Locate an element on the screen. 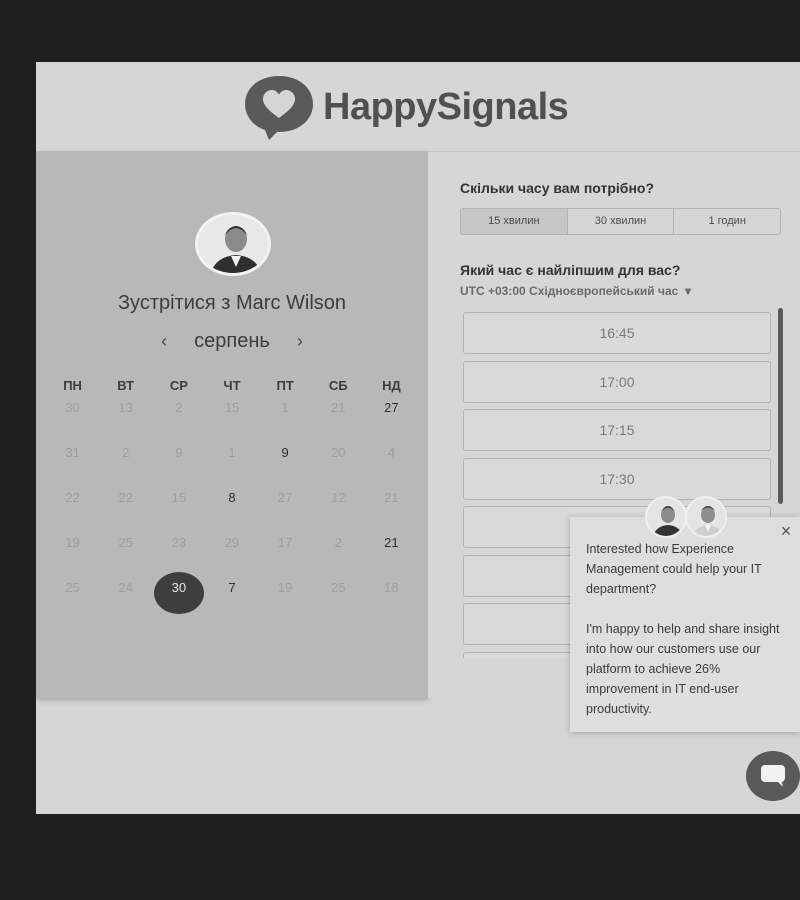  calendar-day: 17 is located at coordinates (285, 549).